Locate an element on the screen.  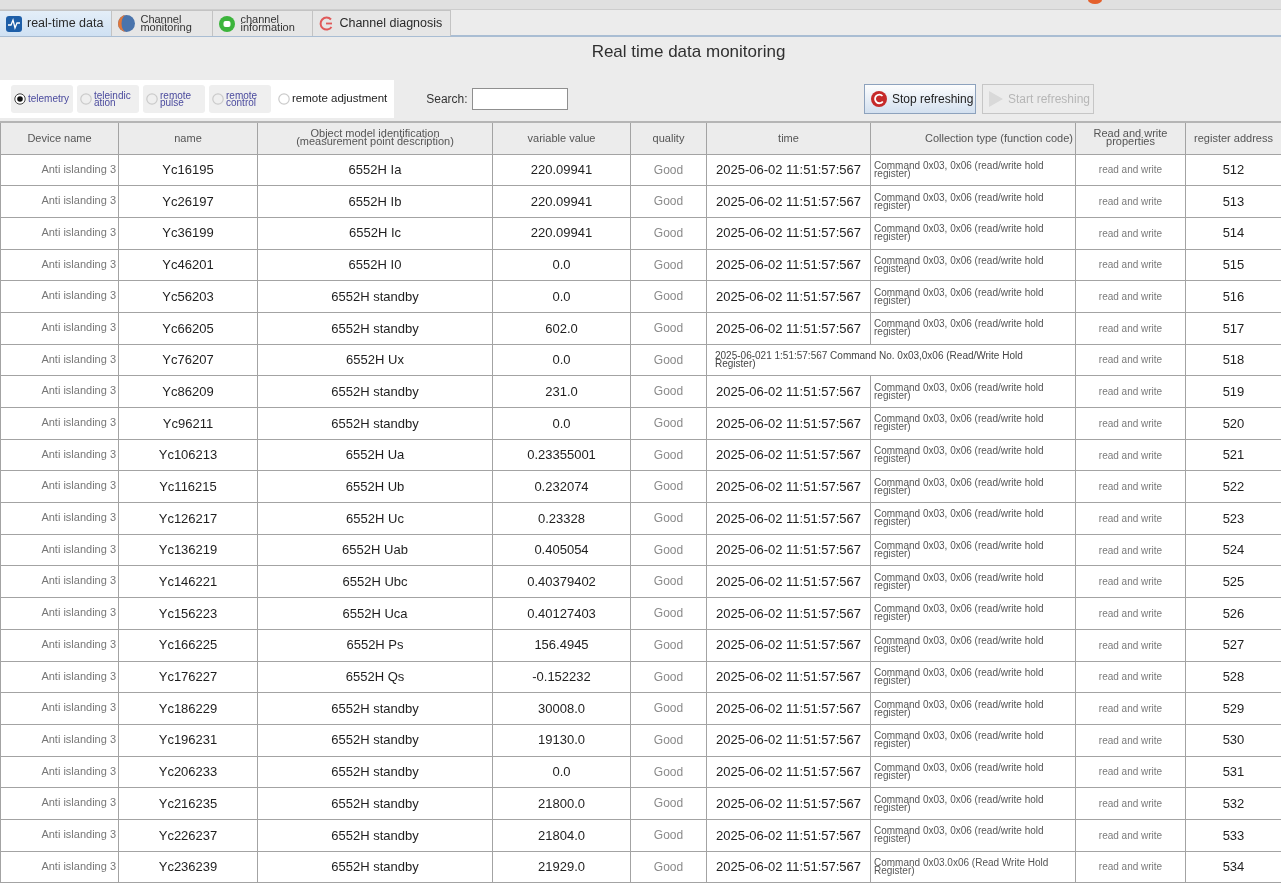
table-cell: 6552H Uca is located at coordinates (375, 613).